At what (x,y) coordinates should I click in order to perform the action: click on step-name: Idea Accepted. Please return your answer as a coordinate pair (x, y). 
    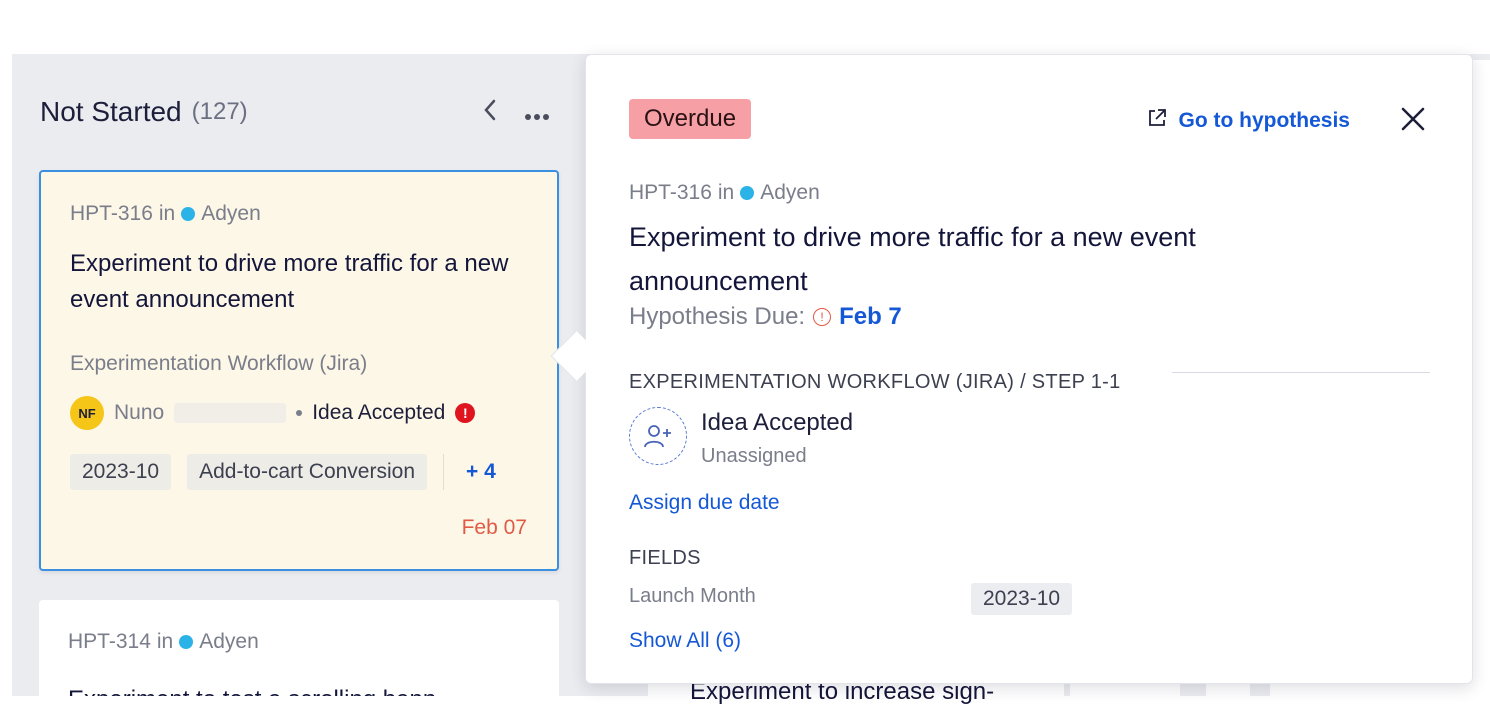
    Looking at the image, I should click on (777, 422).